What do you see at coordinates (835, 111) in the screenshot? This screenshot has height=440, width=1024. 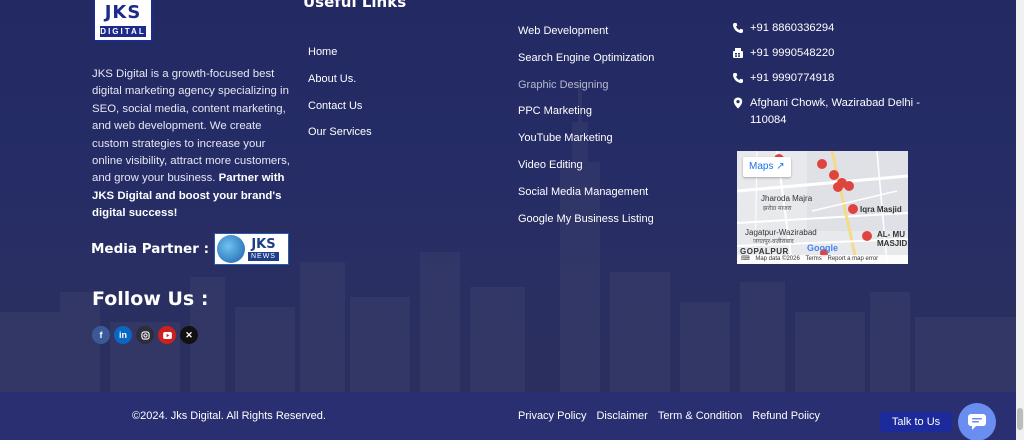 I see `address-text: Afghani Chowk, Wazirabad Delhi - 110084` at bounding box center [835, 111].